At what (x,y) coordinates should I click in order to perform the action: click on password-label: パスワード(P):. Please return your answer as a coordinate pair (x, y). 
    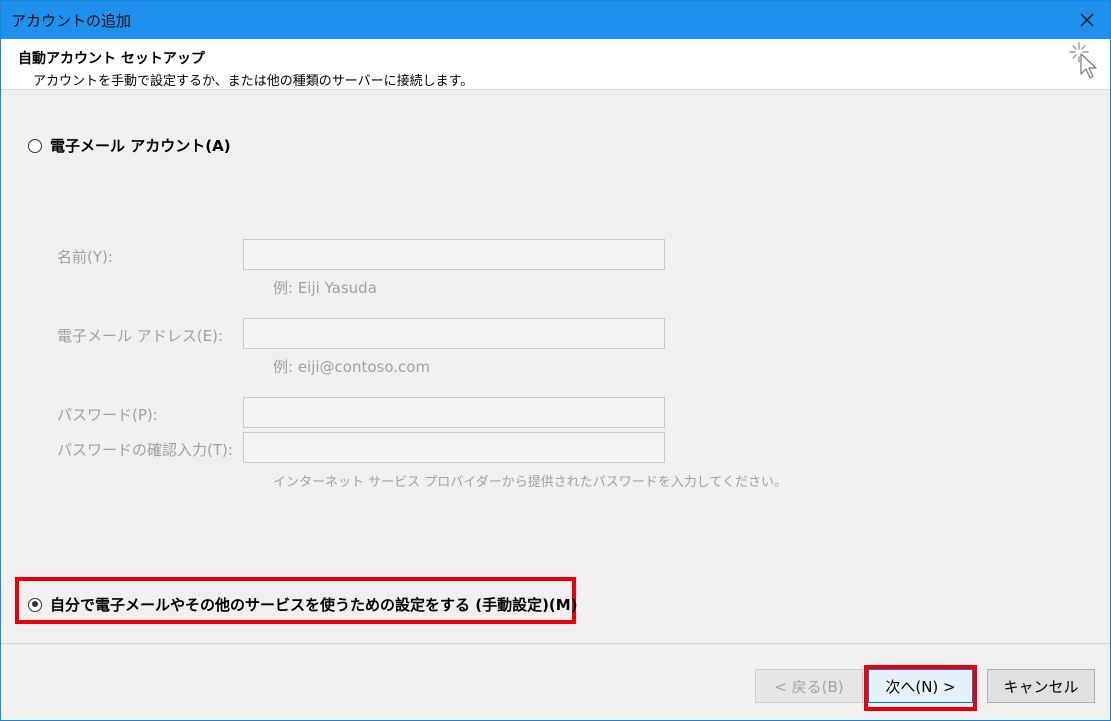
    Looking at the image, I should click on (107, 415).